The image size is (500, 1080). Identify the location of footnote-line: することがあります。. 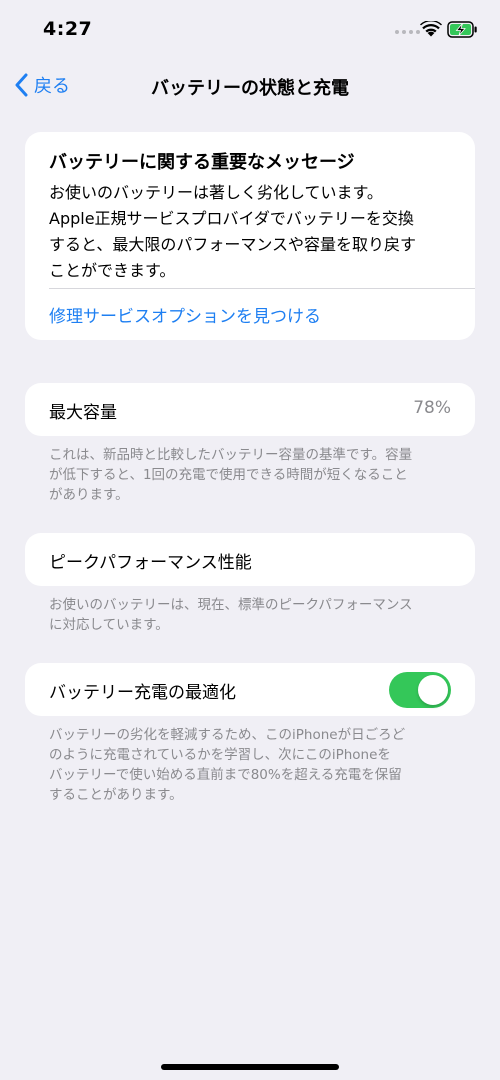
(116, 795).